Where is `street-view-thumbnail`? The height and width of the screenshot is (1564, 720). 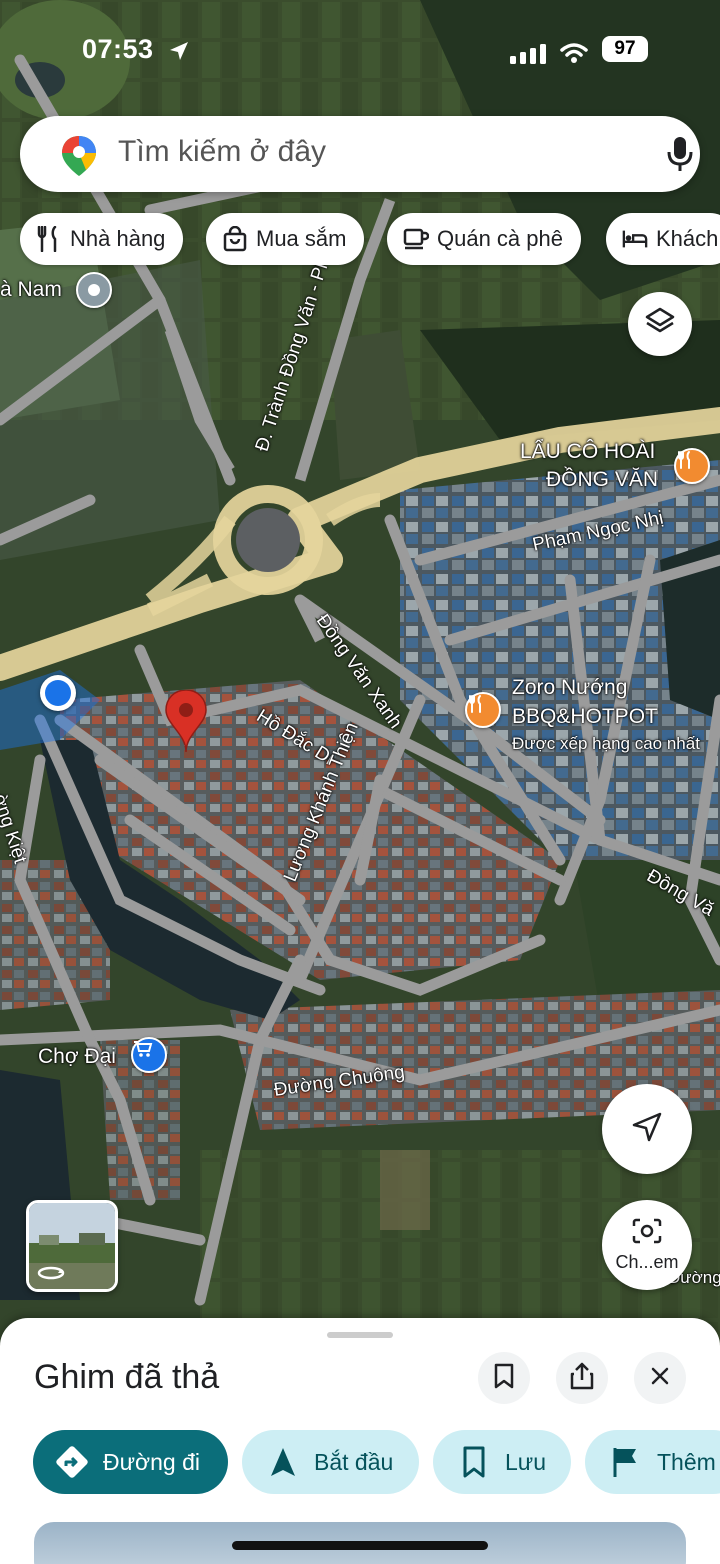 street-view-thumbnail is located at coordinates (72, 1246).